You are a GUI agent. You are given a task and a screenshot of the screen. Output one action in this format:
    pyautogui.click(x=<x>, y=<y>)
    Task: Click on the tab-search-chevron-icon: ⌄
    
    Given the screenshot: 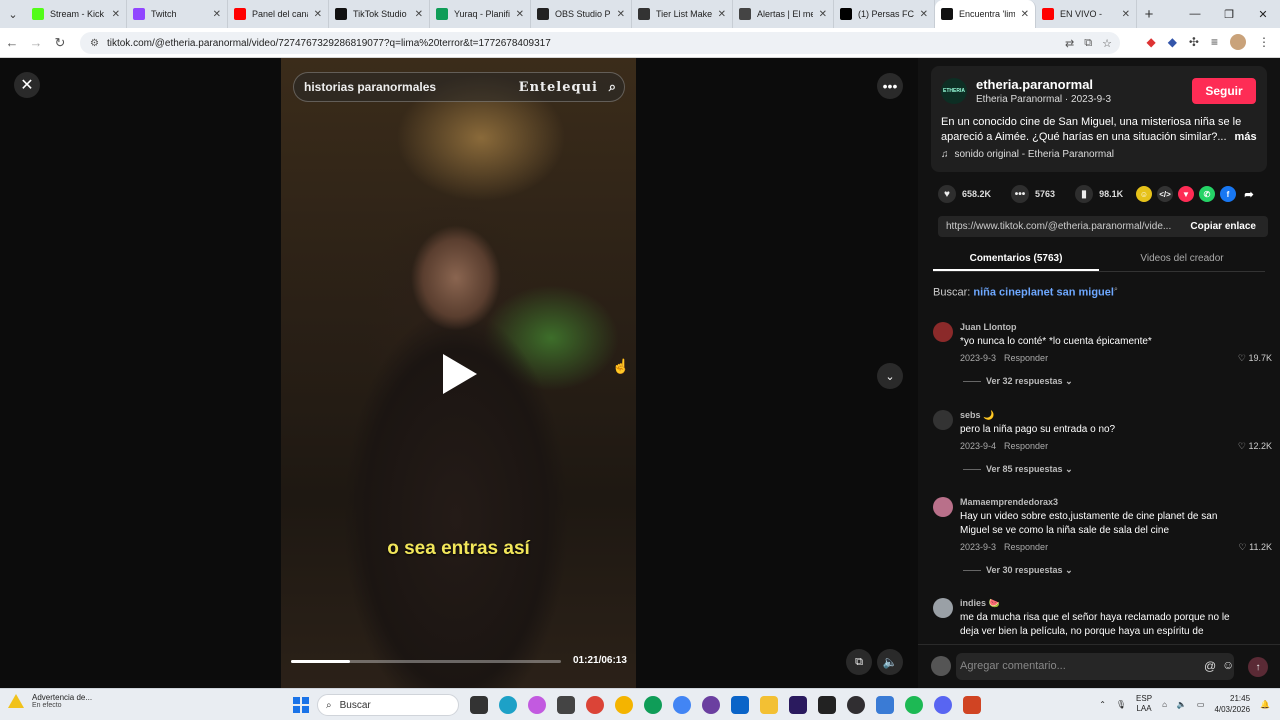 What is the action you would take?
    pyautogui.click(x=13, y=14)
    